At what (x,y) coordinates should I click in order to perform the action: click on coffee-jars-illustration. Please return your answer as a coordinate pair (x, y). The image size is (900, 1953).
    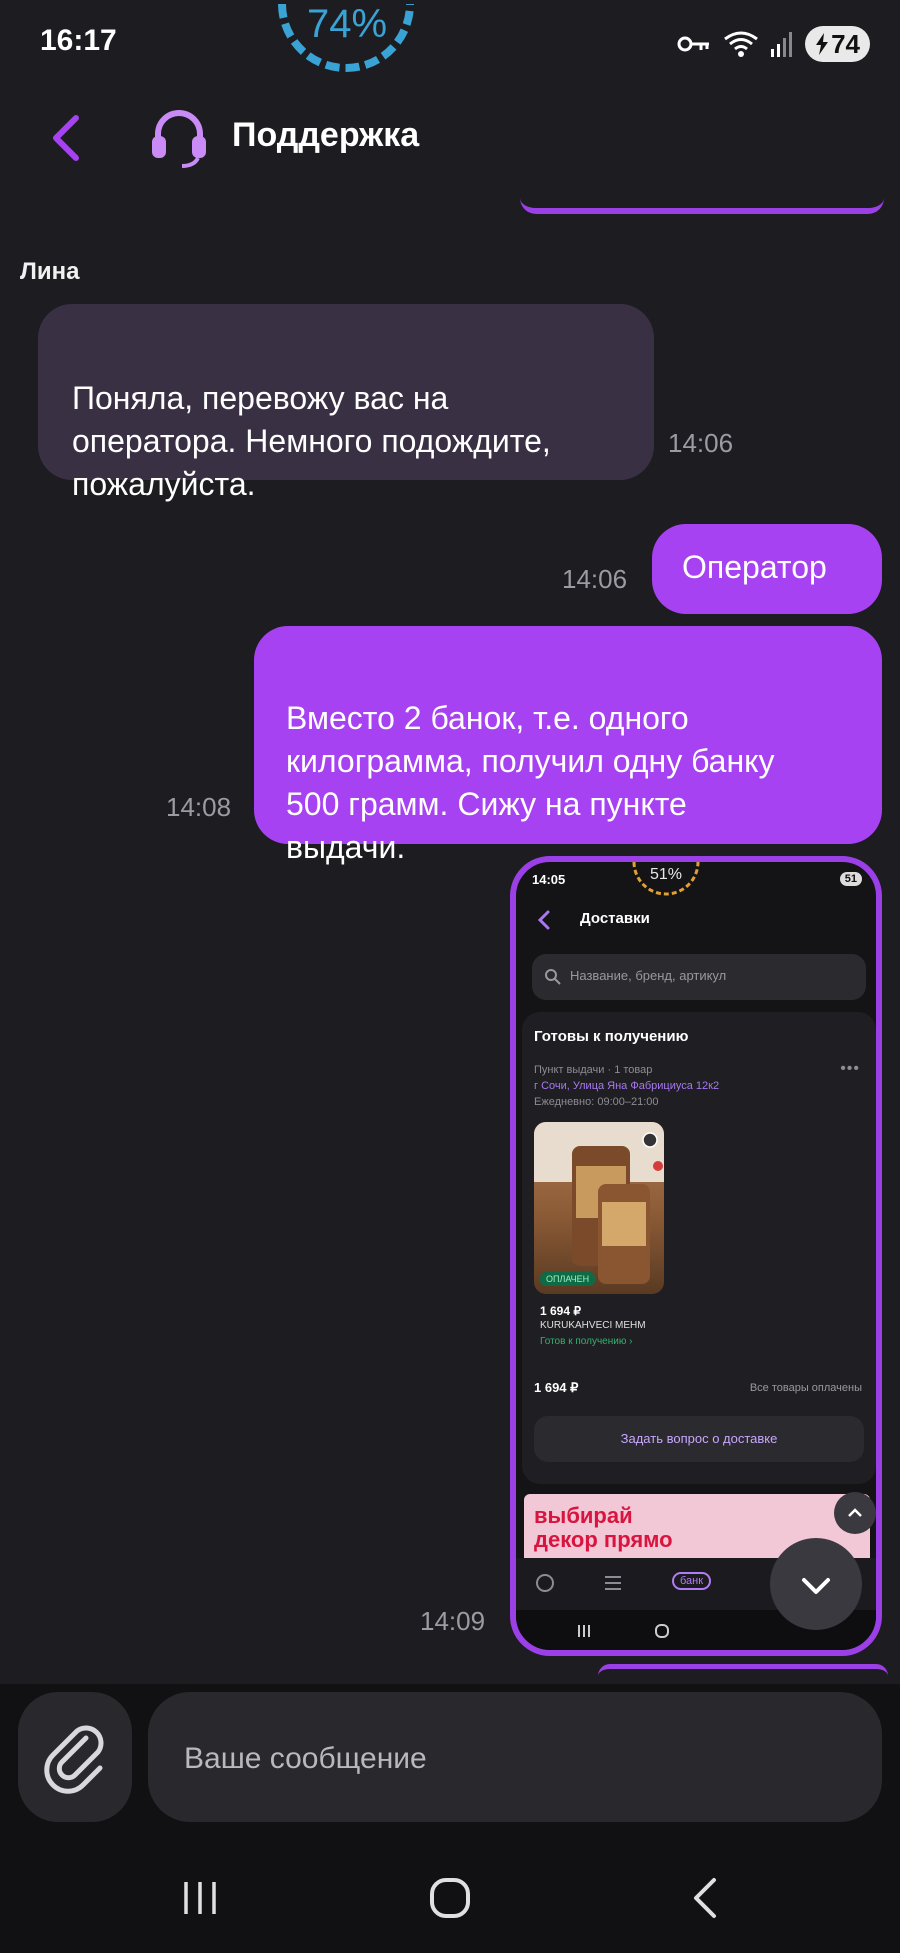
    Looking at the image, I should click on (599, 1203).